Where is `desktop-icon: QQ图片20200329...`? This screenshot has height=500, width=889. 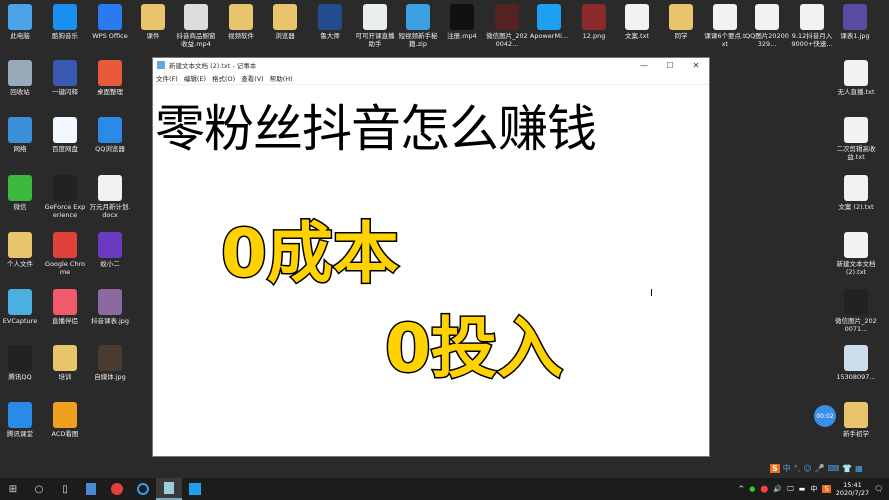 desktop-icon: QQ图片20200329... is located at coordinates (767, 26).